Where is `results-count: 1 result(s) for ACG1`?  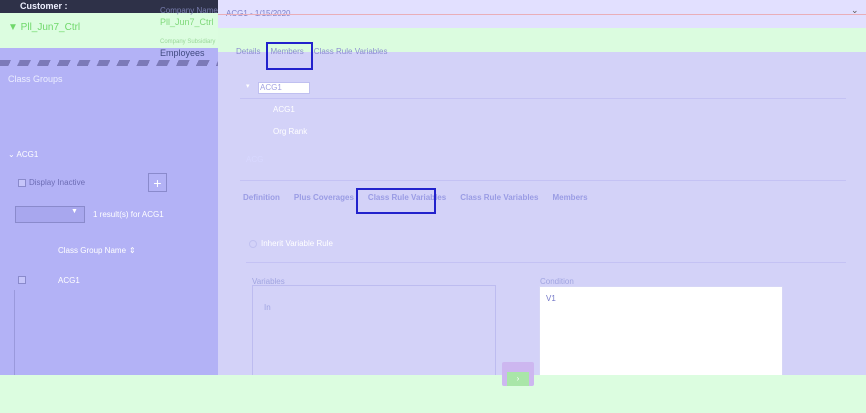
results-count: 1 result(s) for ACG1 is located at coordinates (128, 214).